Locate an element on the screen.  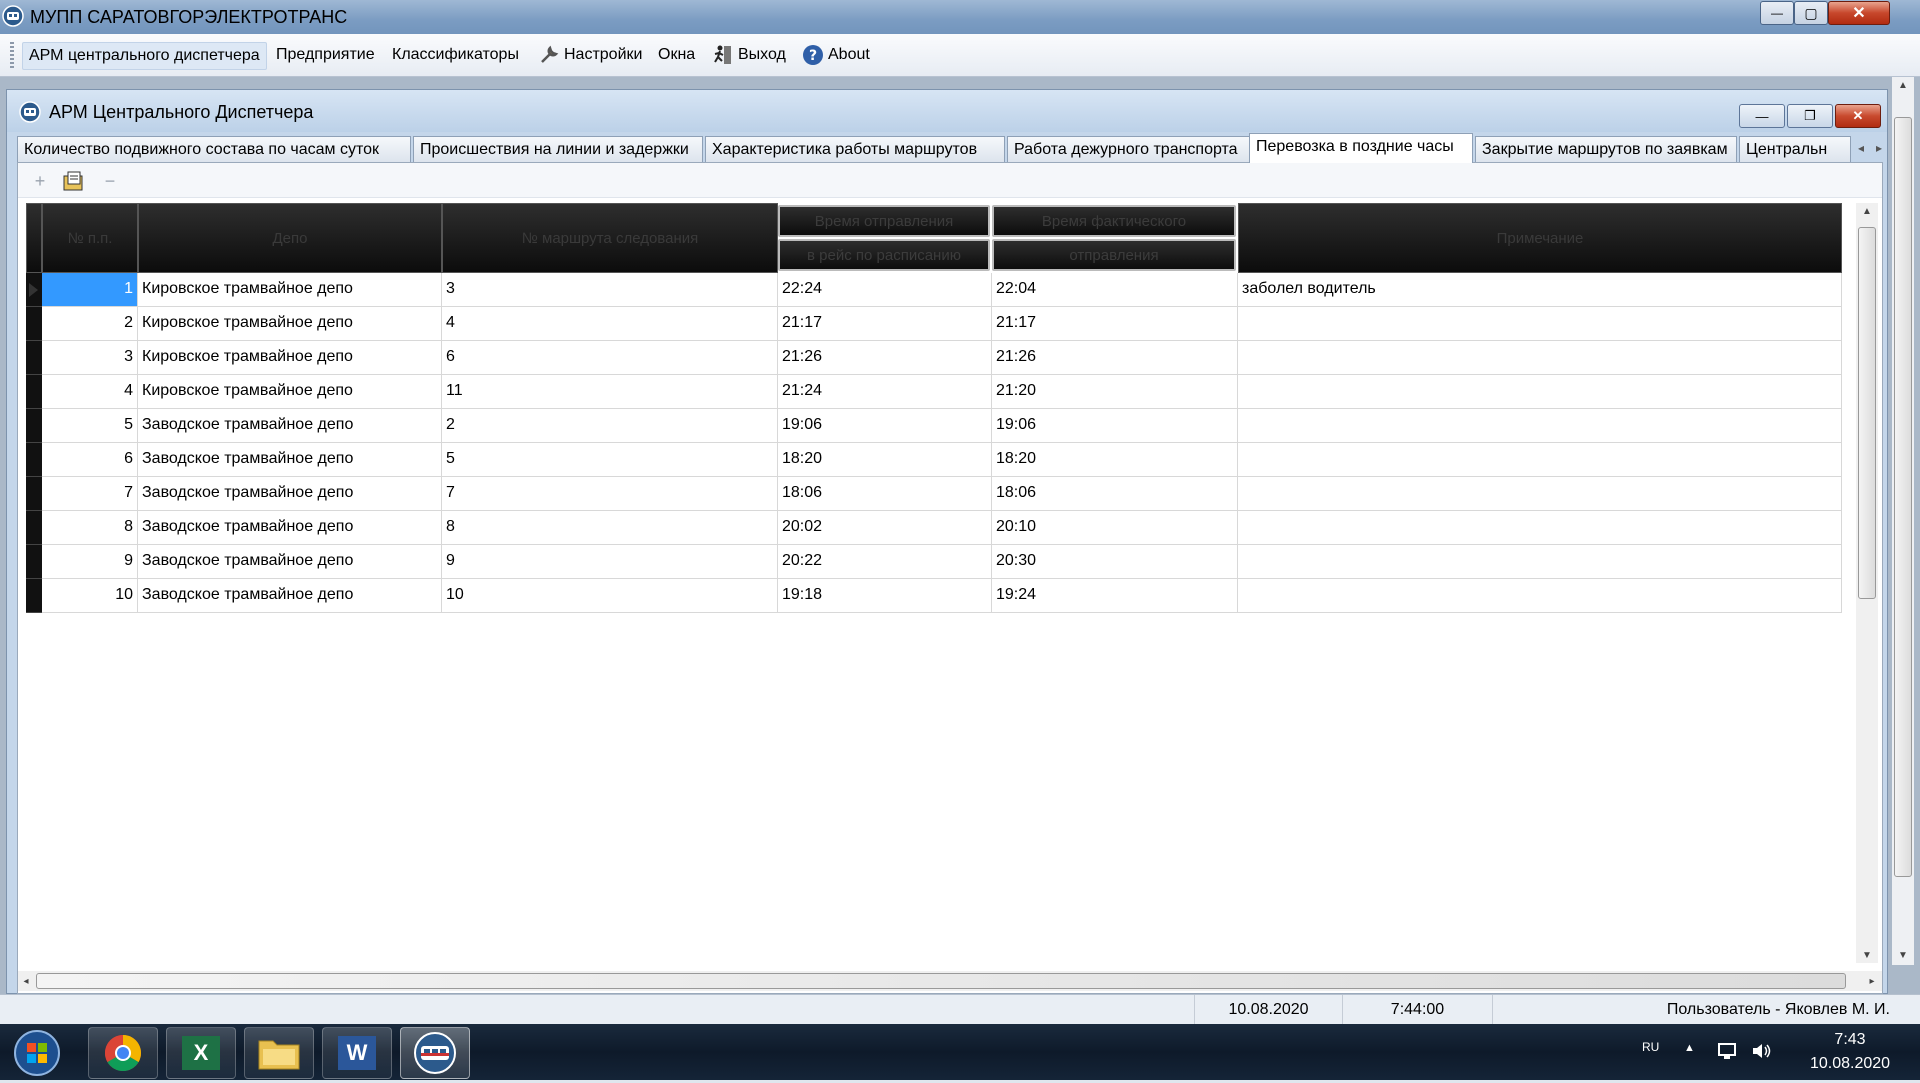
child-minimize-button: — is located at coordinates (1762, 116).